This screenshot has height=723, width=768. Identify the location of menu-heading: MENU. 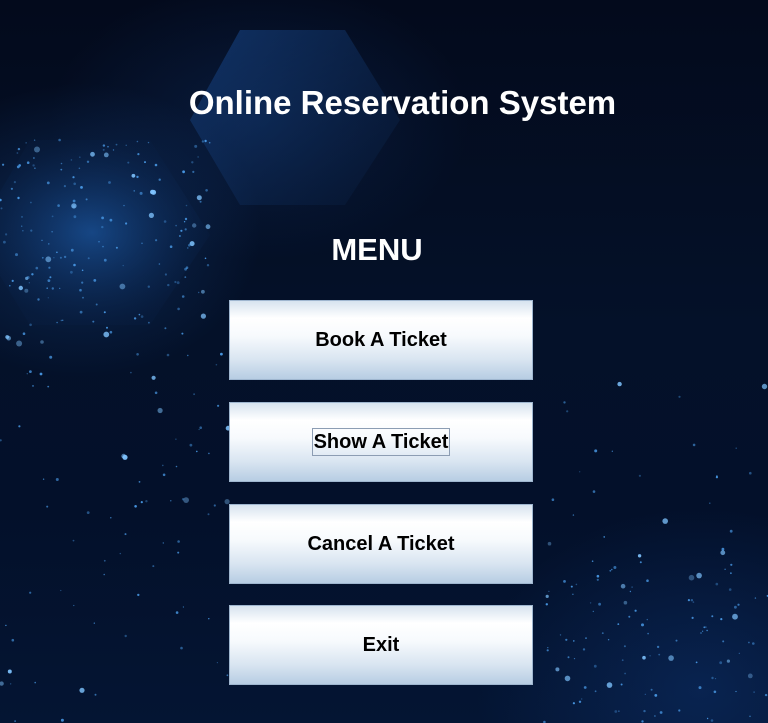
(377, 249).